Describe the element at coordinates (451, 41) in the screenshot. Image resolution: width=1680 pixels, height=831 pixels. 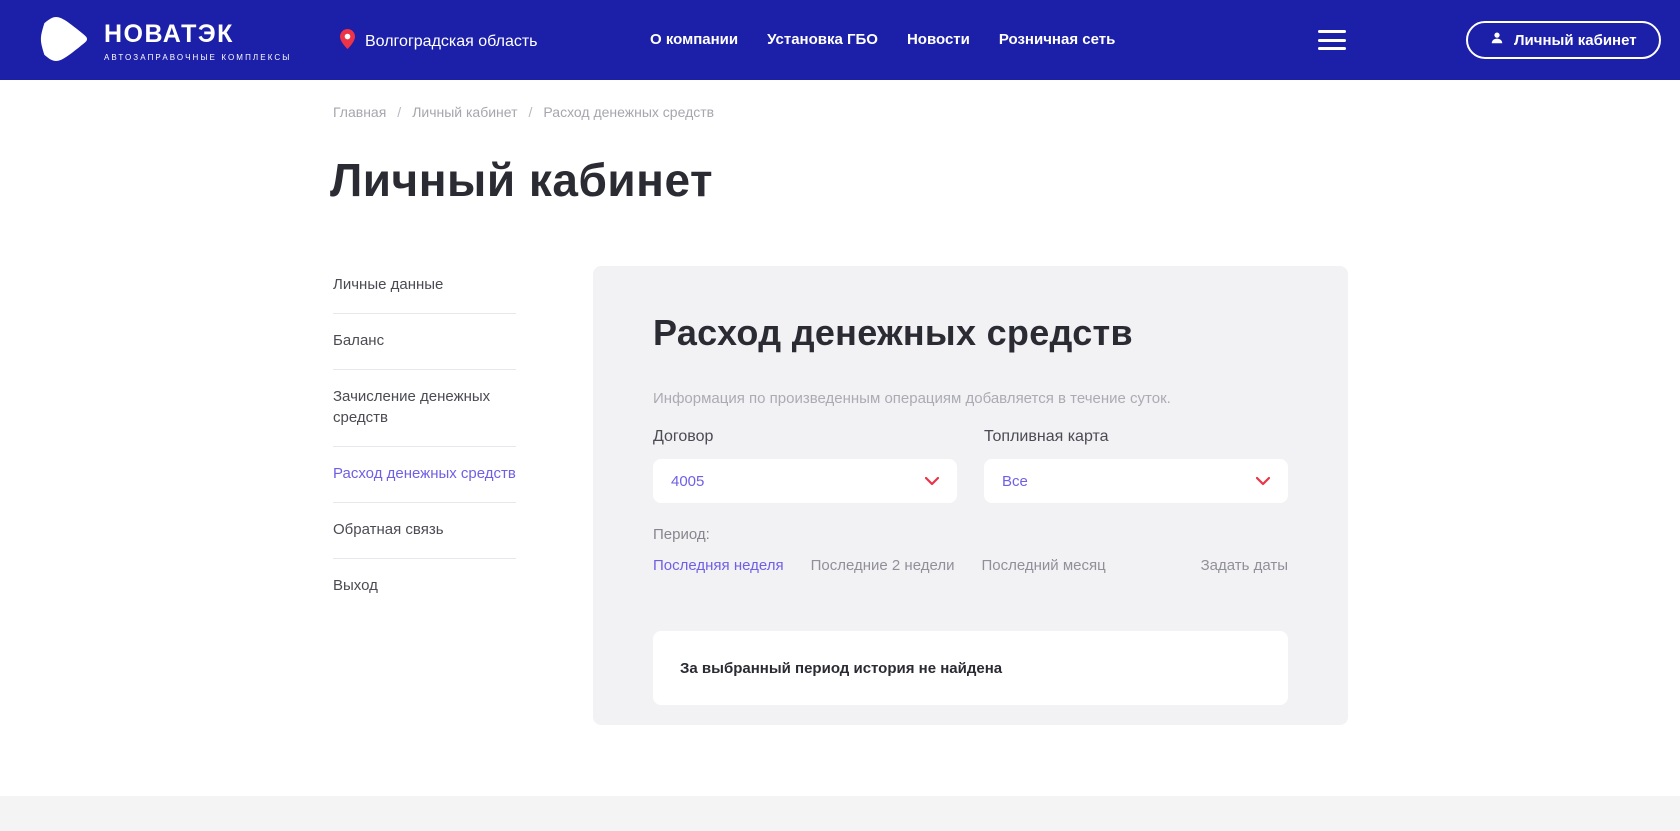
I see `region-label: Волгоградская область` at that location.